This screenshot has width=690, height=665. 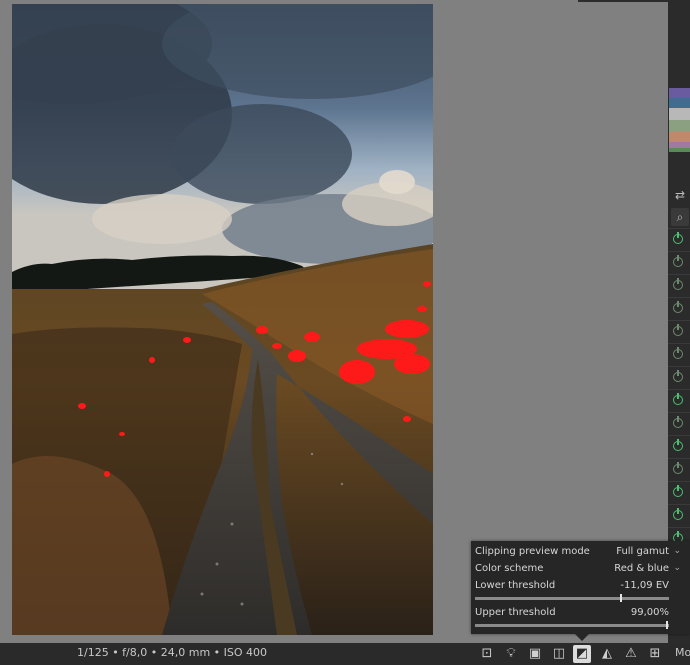 What do you see at coordinates (621, 598) in the screenshot?
I see `lower-threshold-handle` at bounding box center [621, 598].